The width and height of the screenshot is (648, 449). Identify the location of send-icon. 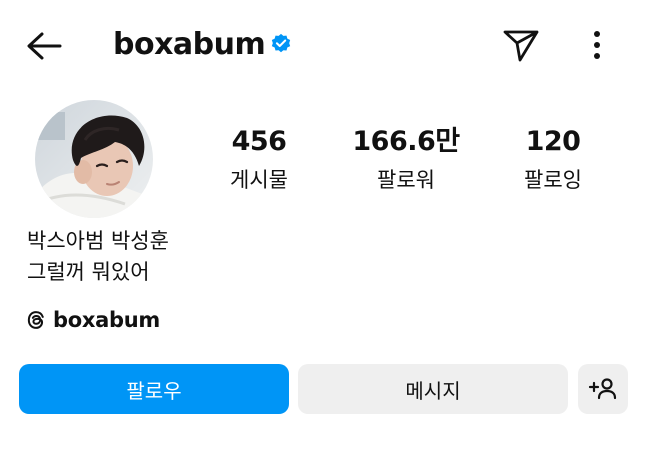
(521, 46).